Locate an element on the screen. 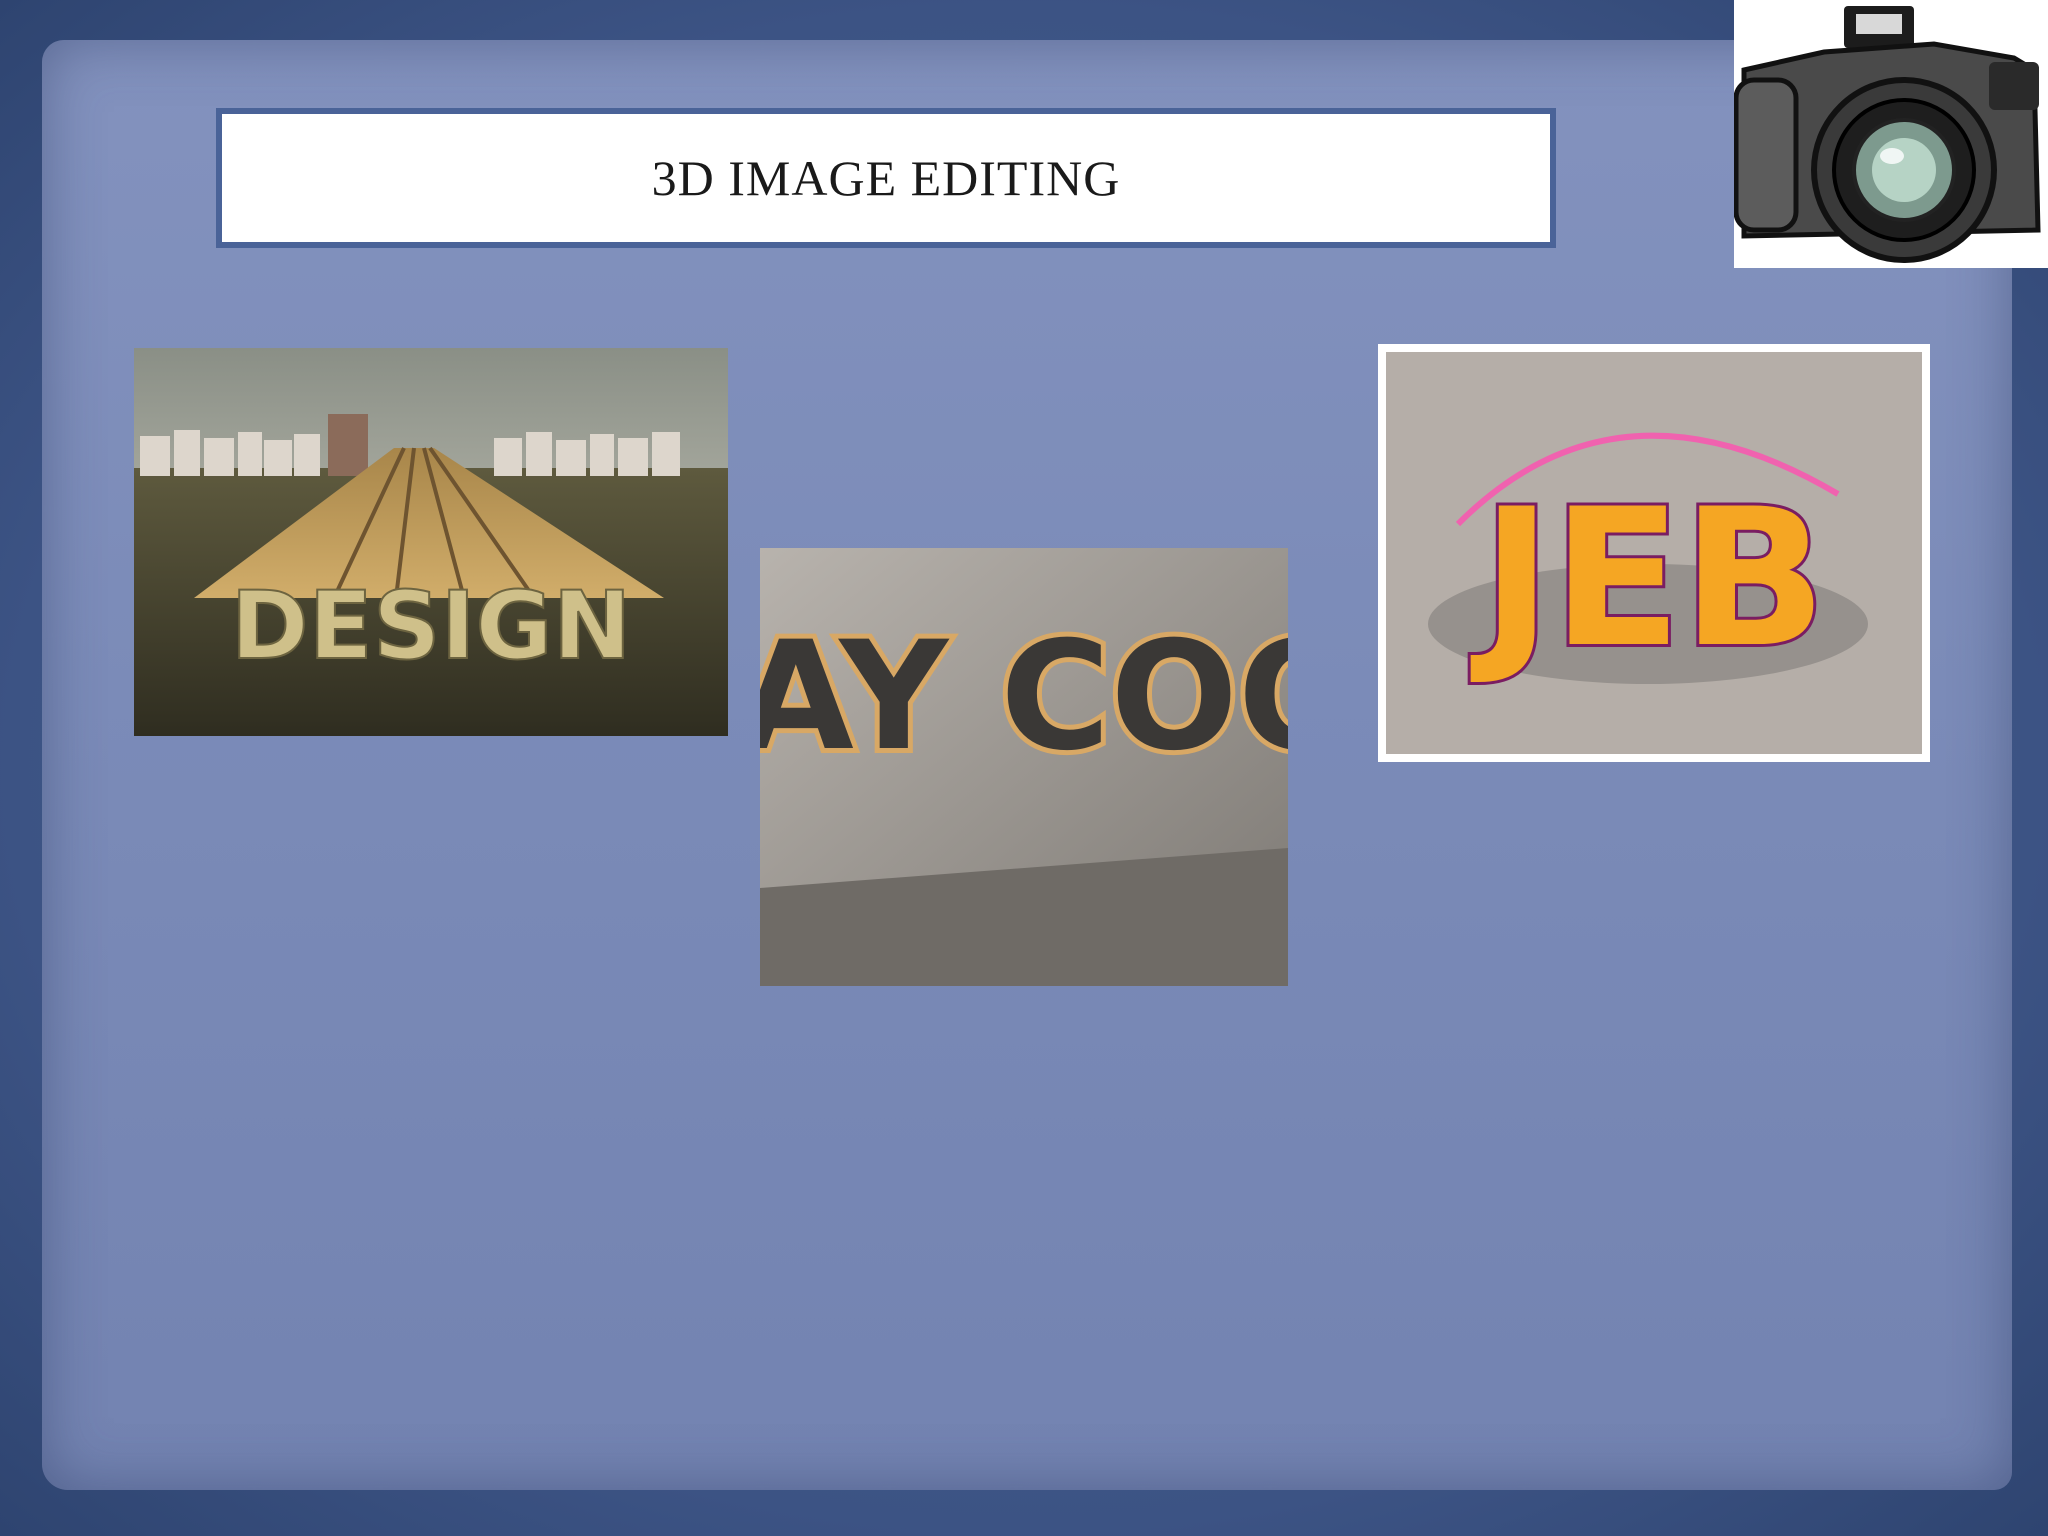  jeb-3d-image: JEB is located at coordinates (1654, 553).